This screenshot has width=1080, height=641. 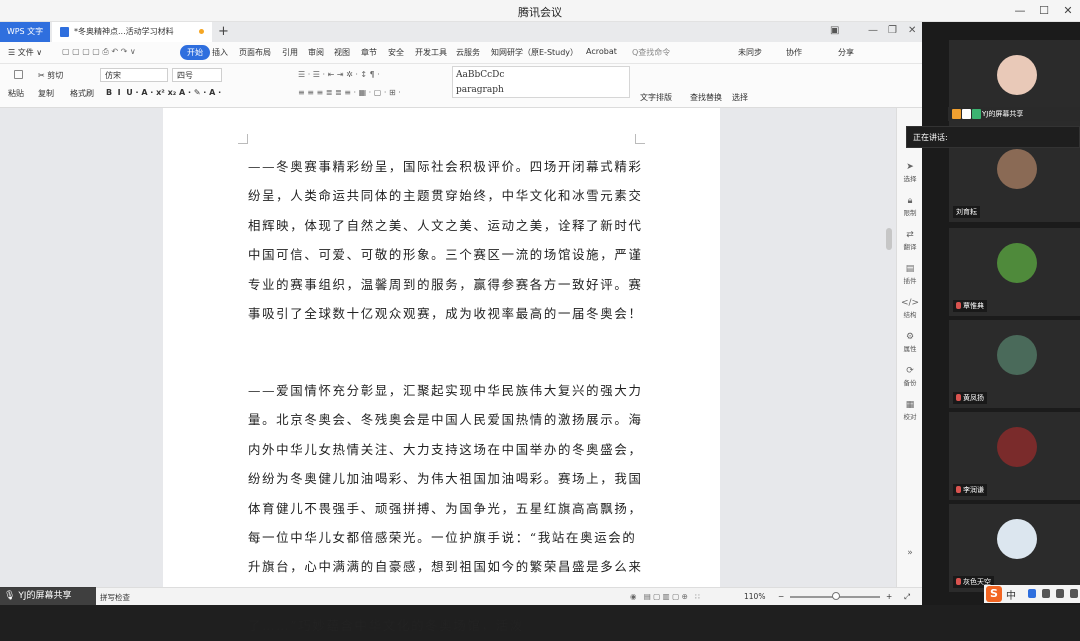 What do you see at coordinates (970, 398) in the screenshot?
I see `participant-name: 黄凤扬` at bounding box center [970, 398].